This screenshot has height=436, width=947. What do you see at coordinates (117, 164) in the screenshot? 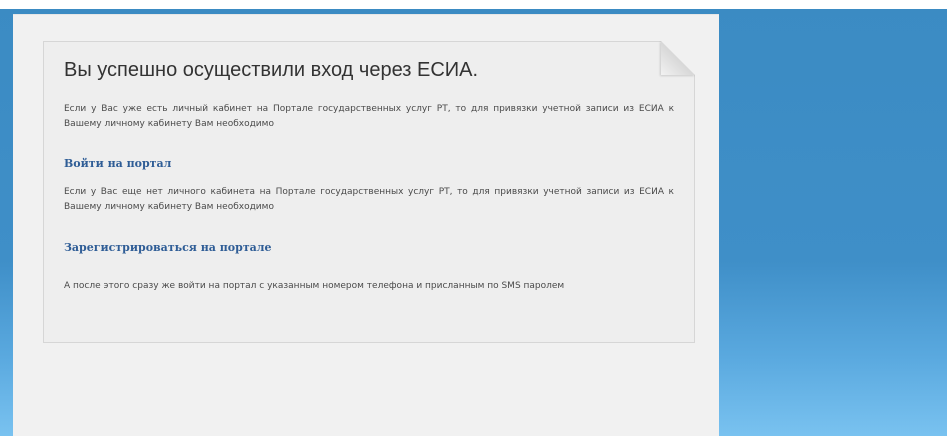
I see `login-link: Войти на портал` at bounding box center [117, 164].